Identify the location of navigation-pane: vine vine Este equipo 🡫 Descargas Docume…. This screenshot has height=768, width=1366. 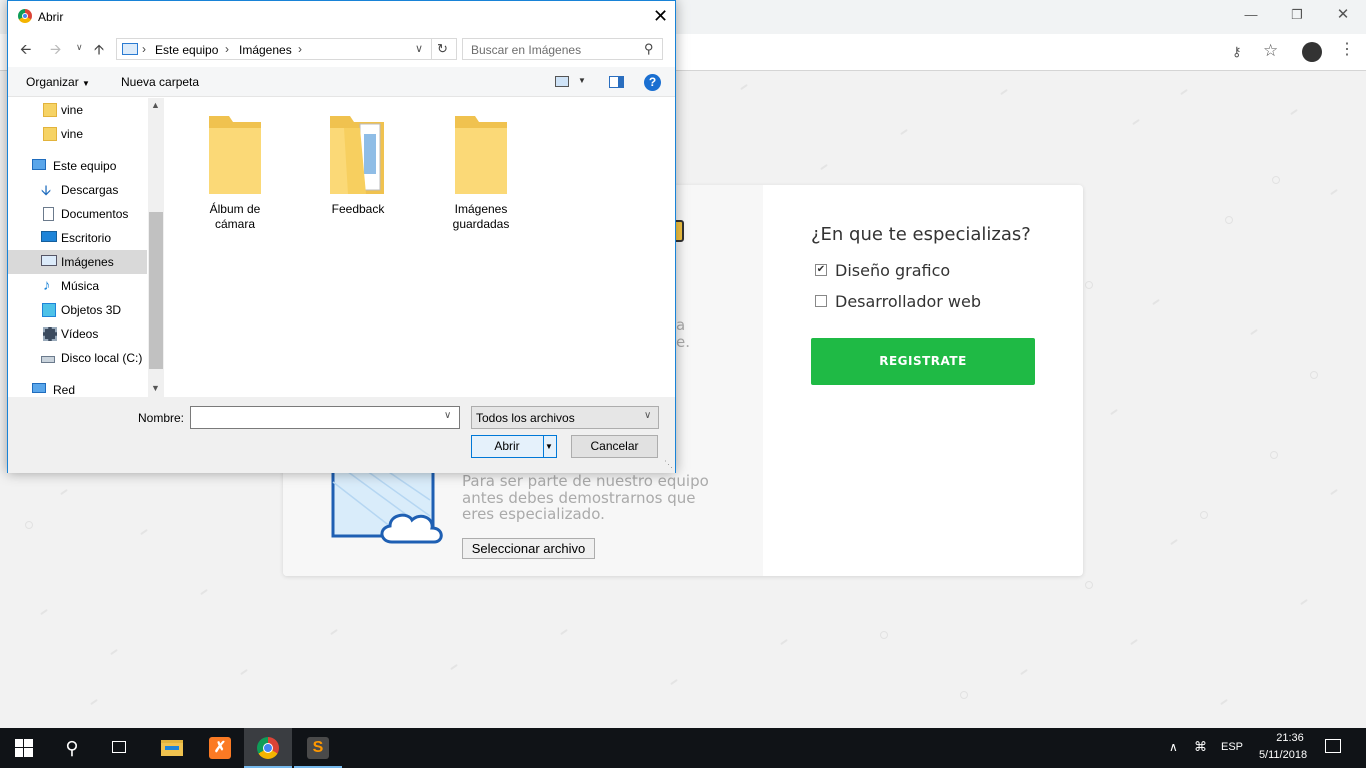
(85, 247).